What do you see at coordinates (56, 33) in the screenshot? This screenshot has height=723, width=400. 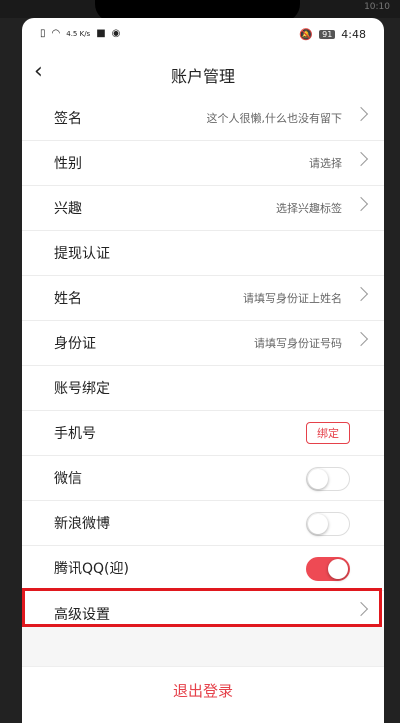 I see `wifi-icon: ◠` at bounding box center [56, 33].